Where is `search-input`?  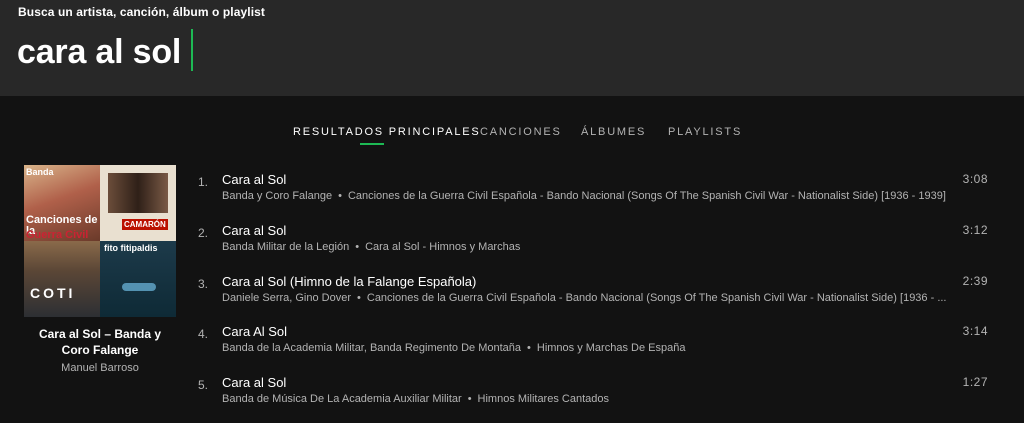 search-input is located at coordinates (467, 52).